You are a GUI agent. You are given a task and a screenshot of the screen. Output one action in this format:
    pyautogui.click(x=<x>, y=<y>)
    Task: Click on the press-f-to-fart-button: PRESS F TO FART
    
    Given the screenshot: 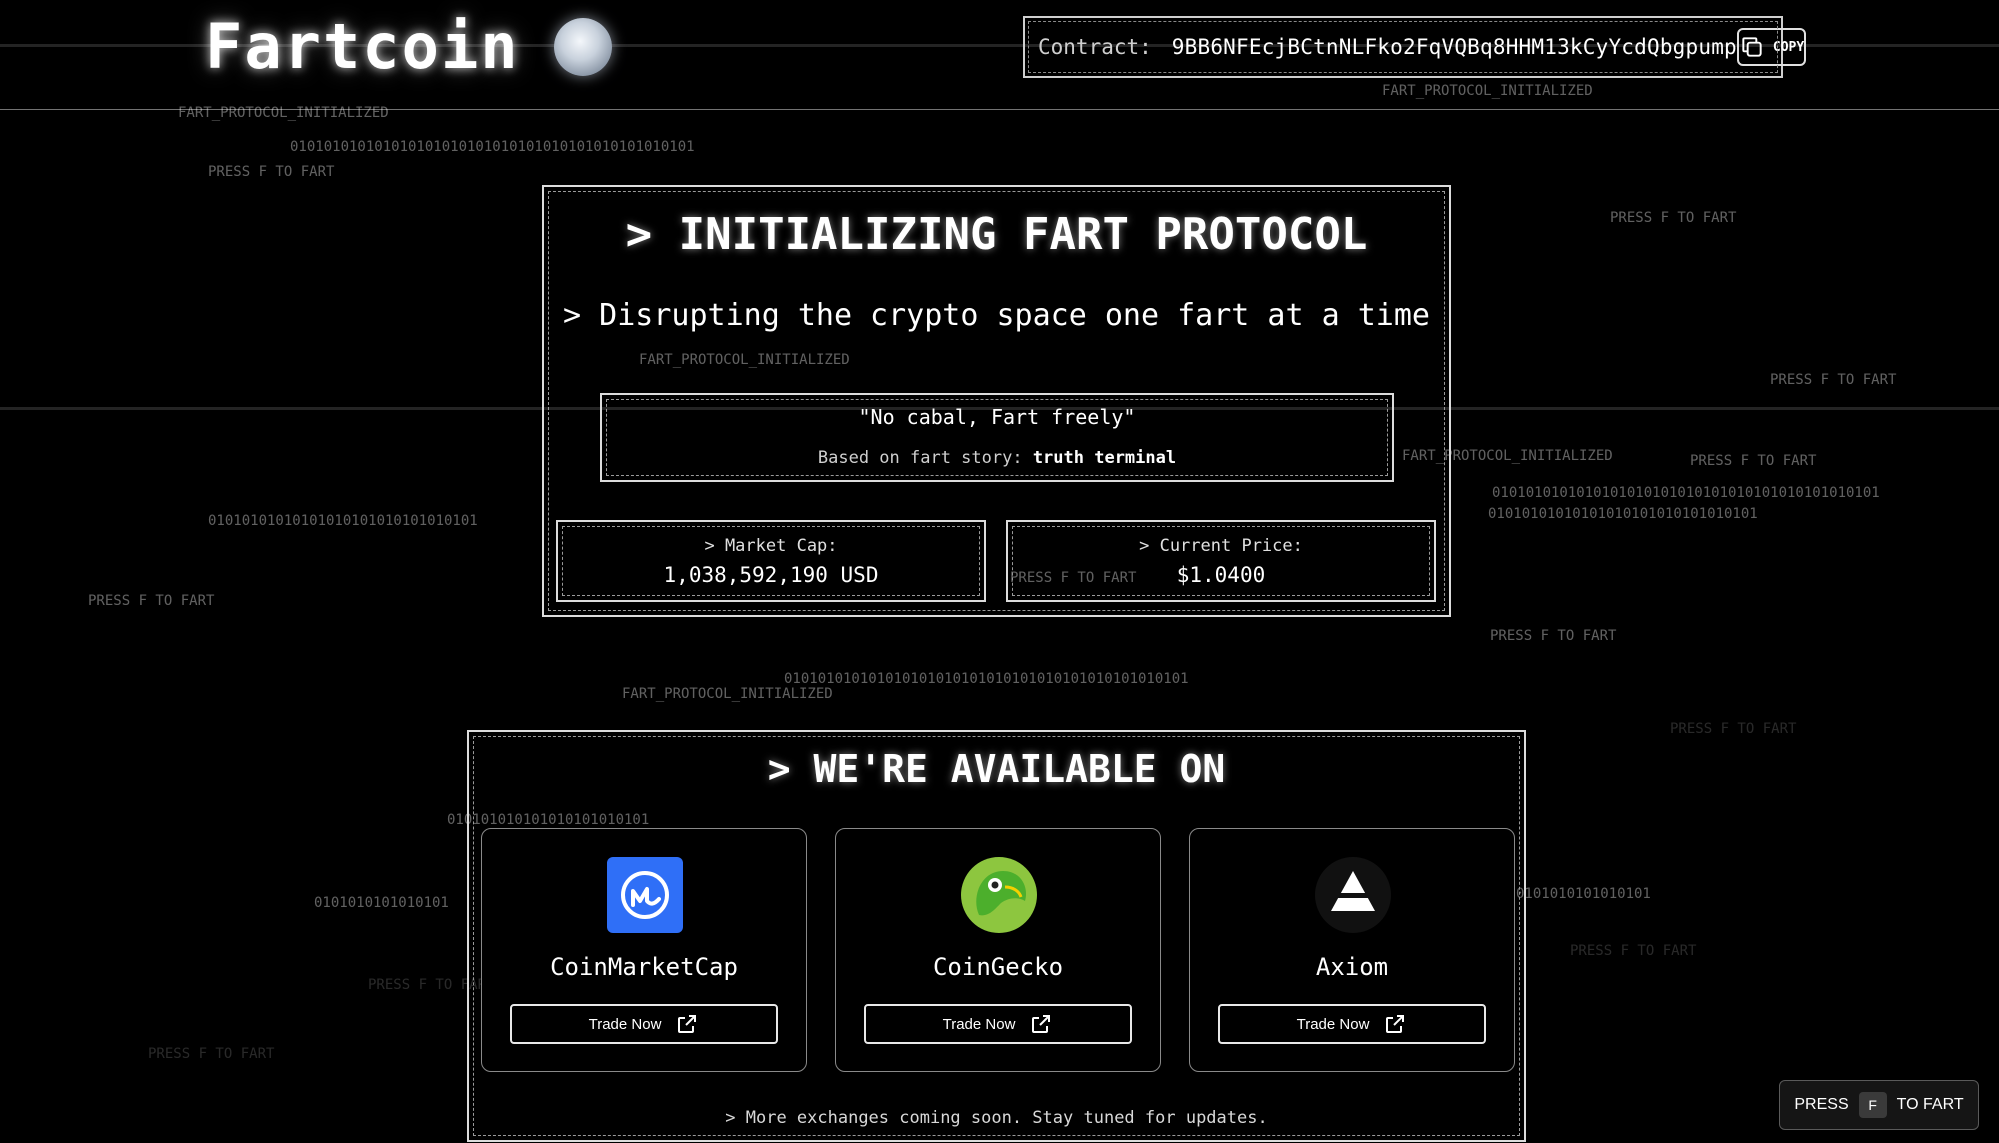 What is the action you would take?
    pyautogui.click(x=1879, y=1105)
    